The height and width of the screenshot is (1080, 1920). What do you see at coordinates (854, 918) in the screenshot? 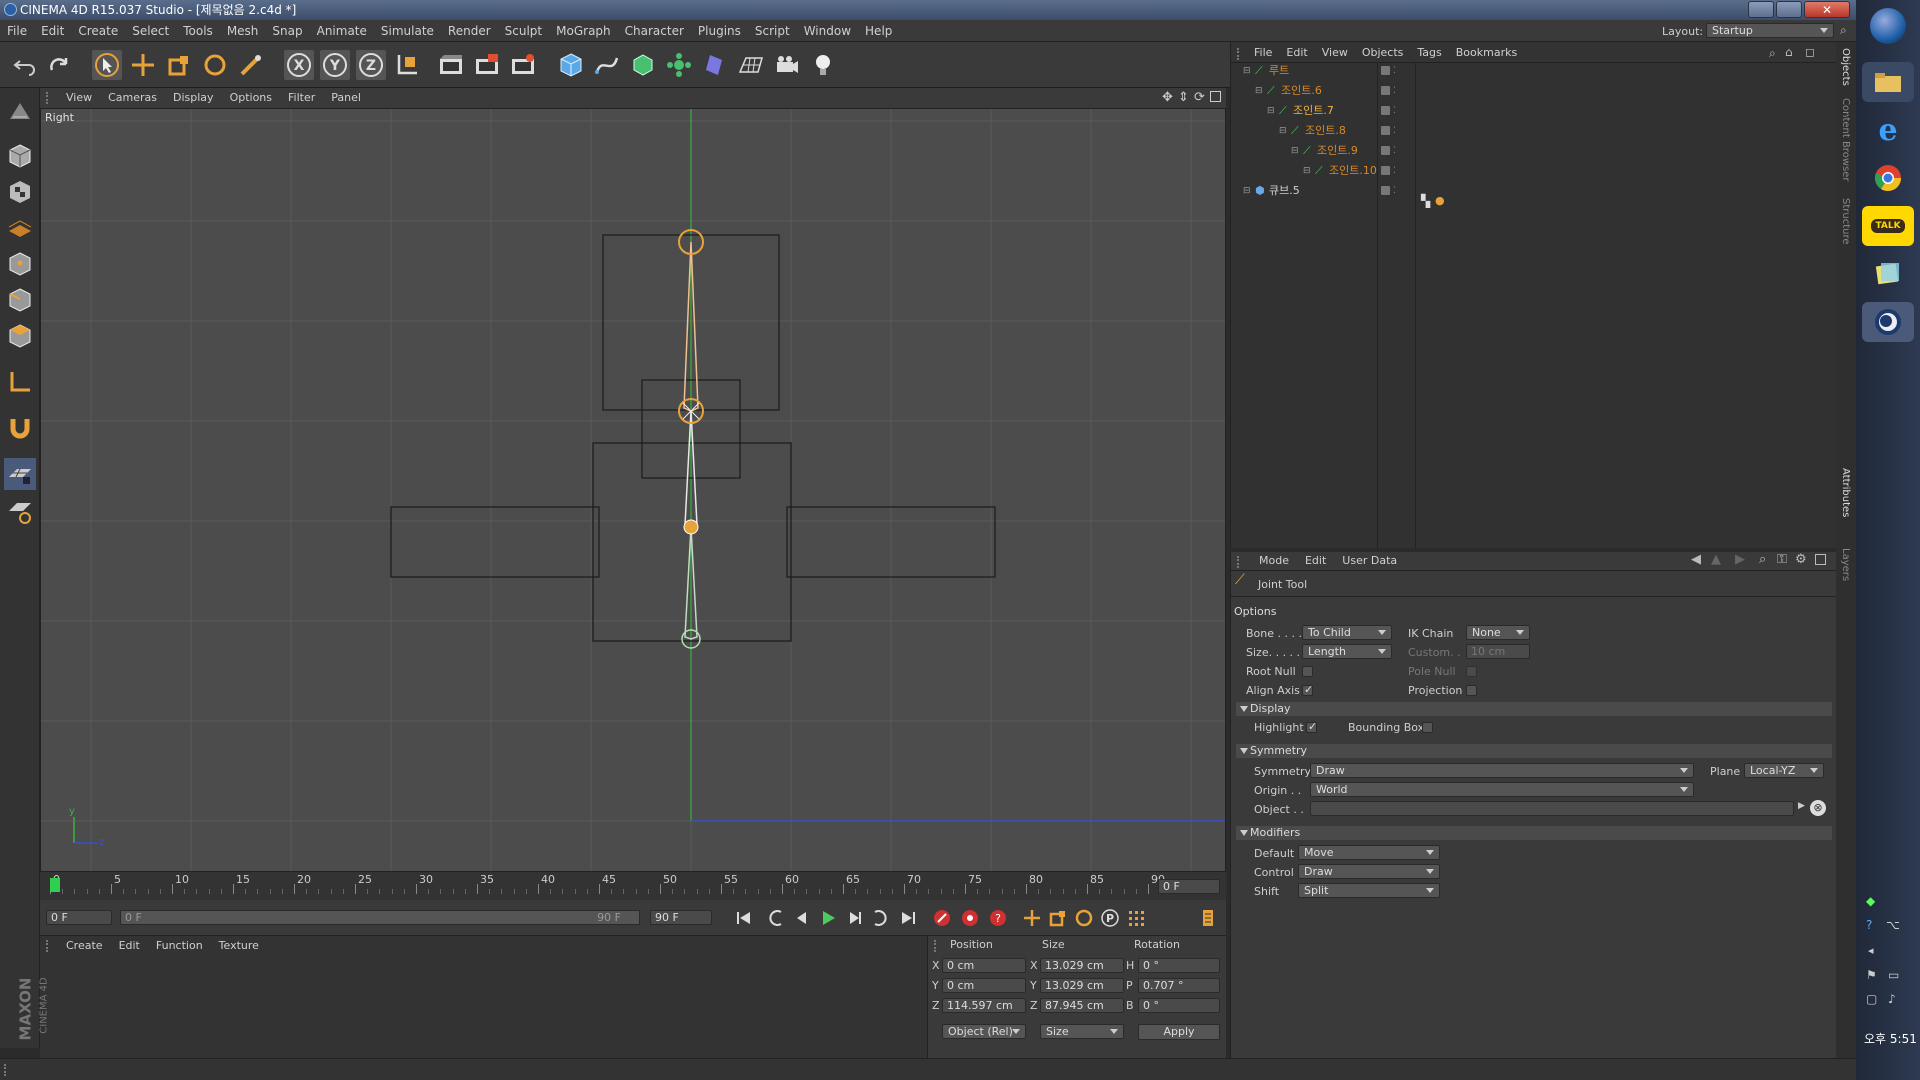
I see `next-frame-icon` at bounding box center [854, 918].